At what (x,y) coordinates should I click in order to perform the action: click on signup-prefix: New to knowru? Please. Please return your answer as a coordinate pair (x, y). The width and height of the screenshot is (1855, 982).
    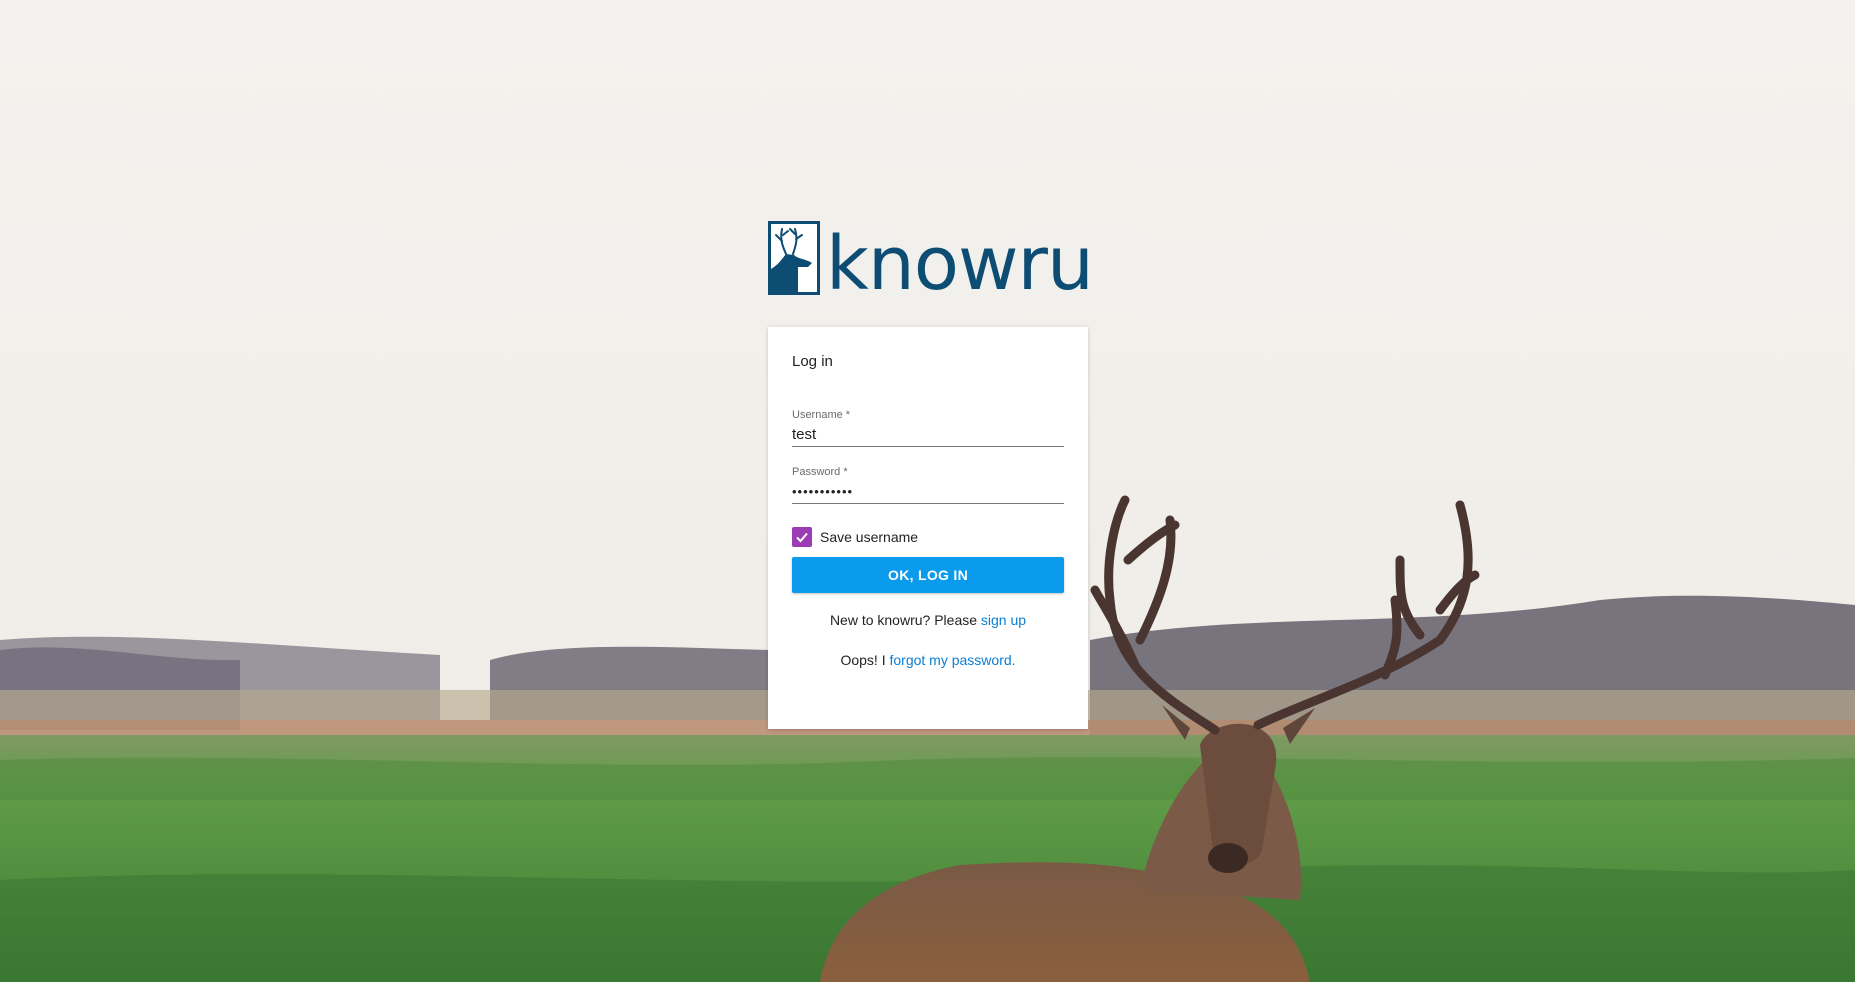
    Looking at the image, I should click on (903, 620).